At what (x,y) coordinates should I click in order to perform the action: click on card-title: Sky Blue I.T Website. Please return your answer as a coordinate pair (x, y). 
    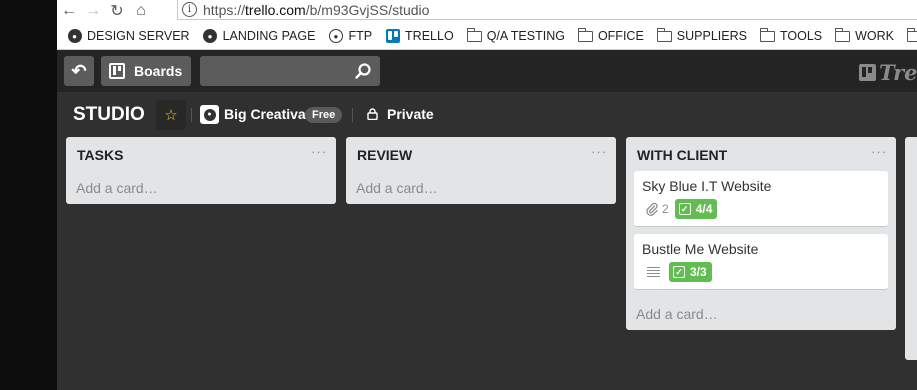
    Looking at the image, I should click on (707, 186).